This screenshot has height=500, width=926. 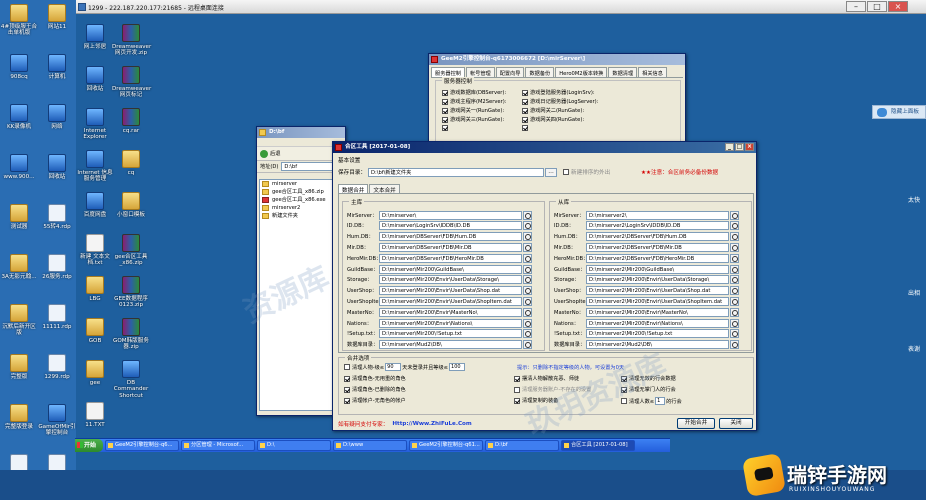 I want to click on desktop-icon: 小窗口模板, so click(x=131, y=205).